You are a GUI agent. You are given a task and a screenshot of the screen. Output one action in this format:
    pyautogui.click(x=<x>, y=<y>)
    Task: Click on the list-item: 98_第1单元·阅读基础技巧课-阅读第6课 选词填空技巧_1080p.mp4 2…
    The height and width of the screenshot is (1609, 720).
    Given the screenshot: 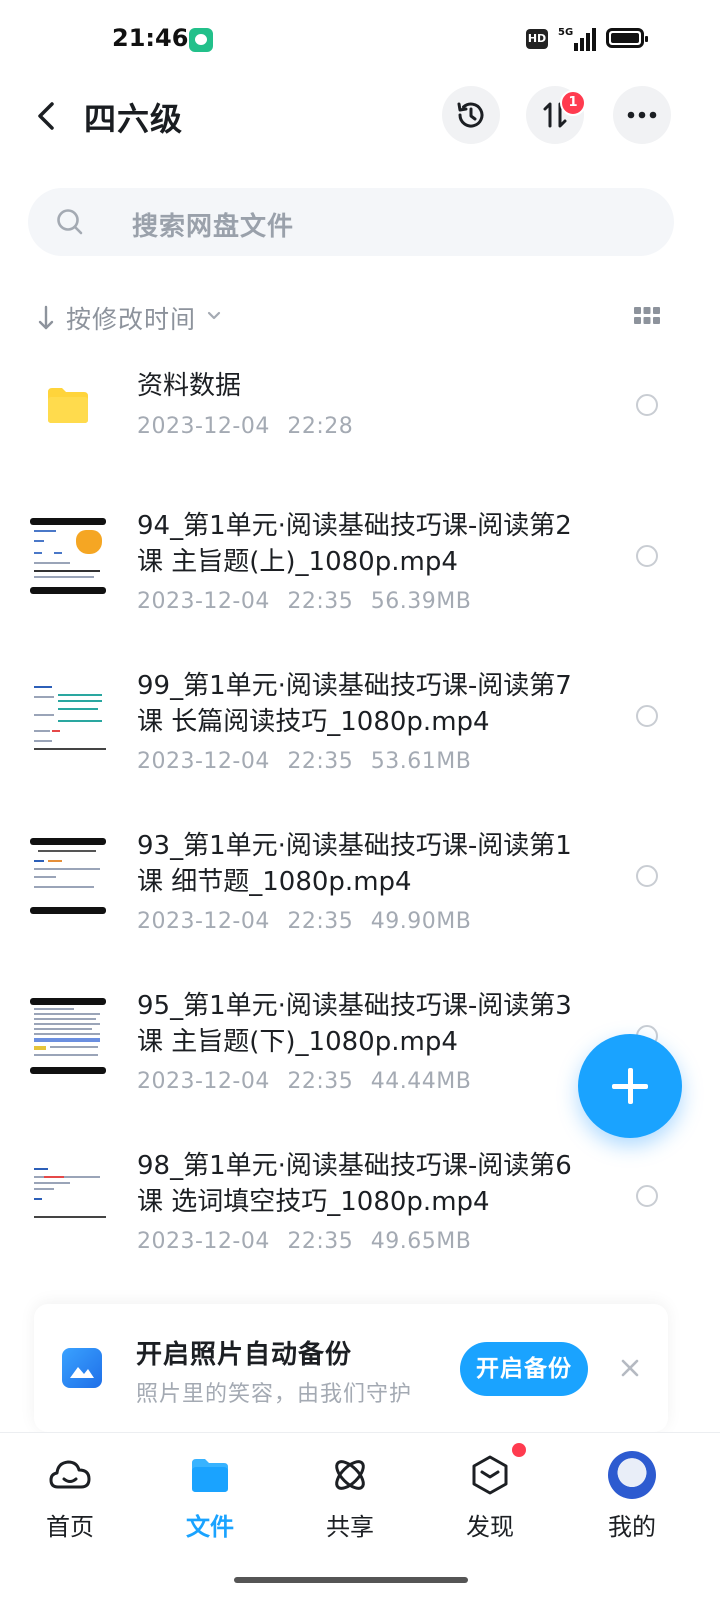 What is the action you would take?
    pyautogui.click(x=360, y=1211)
    